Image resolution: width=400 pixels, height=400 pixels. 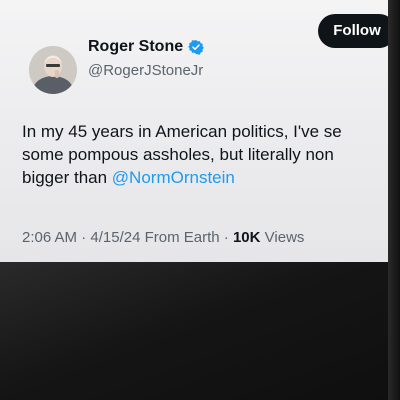 What do you see at coordinates (182, 237) in the screenshot?
I see `tweet-source: From Earth` at bounding box center [182, 237].